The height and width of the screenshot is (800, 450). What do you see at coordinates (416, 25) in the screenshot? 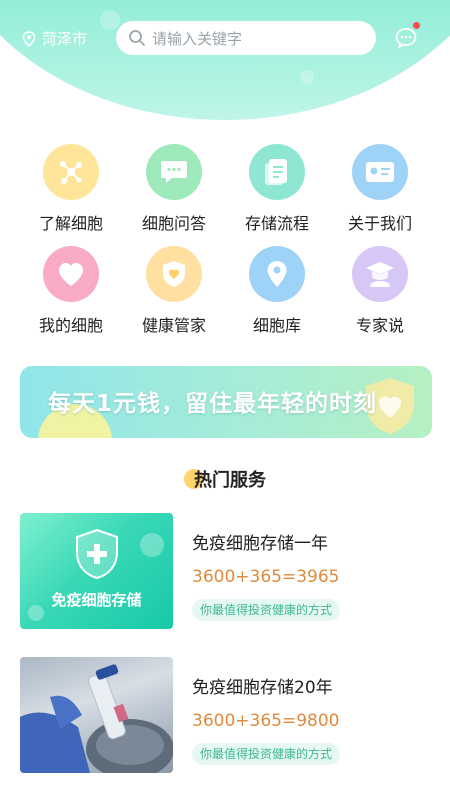
I see `unread-dot` at bounding box center [416, 25].